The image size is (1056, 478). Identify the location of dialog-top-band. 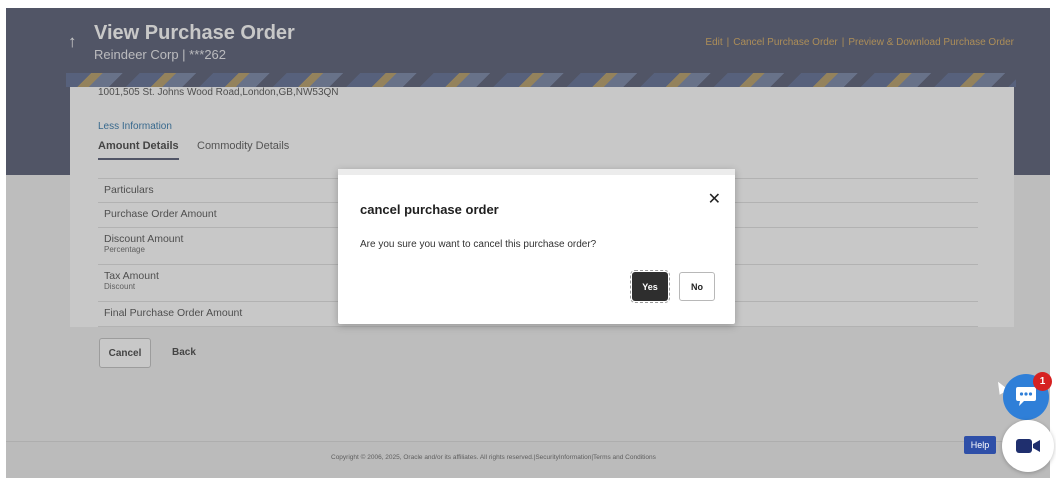
(536, 172).